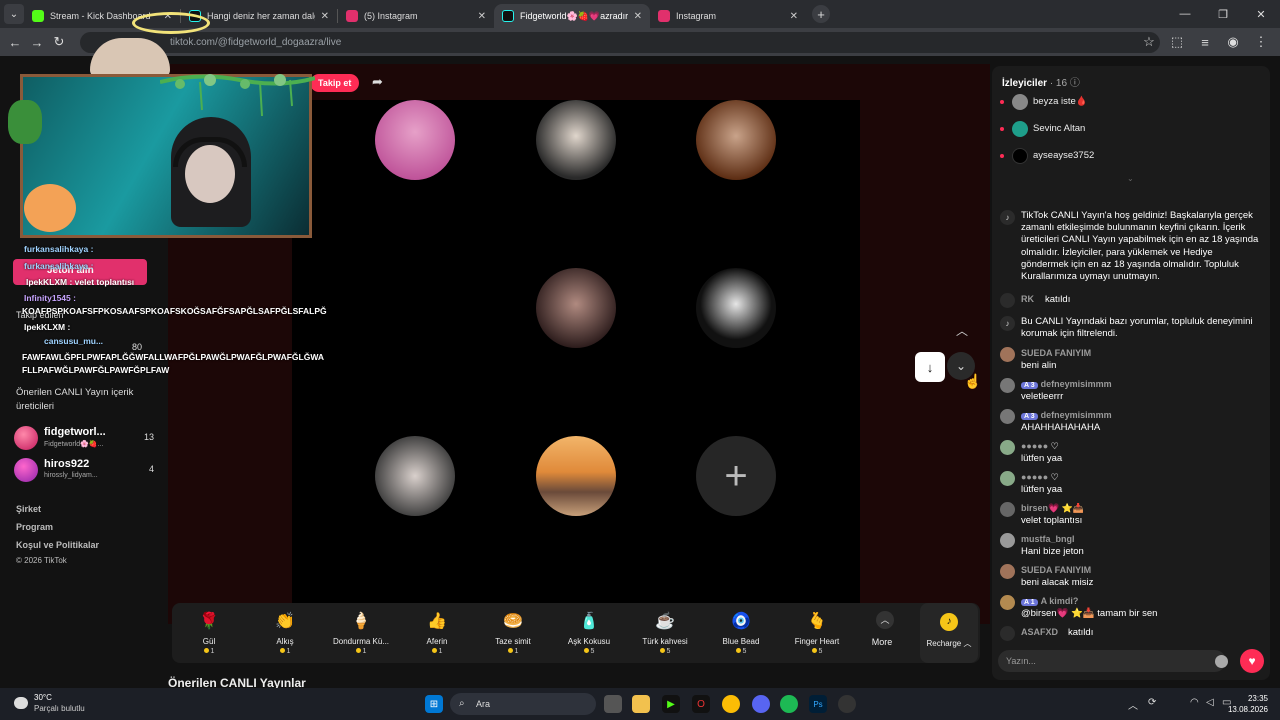  I want to click on address-bar: tiktok.com/@fidgetworld_dogaazra/live, so click(620, 42).